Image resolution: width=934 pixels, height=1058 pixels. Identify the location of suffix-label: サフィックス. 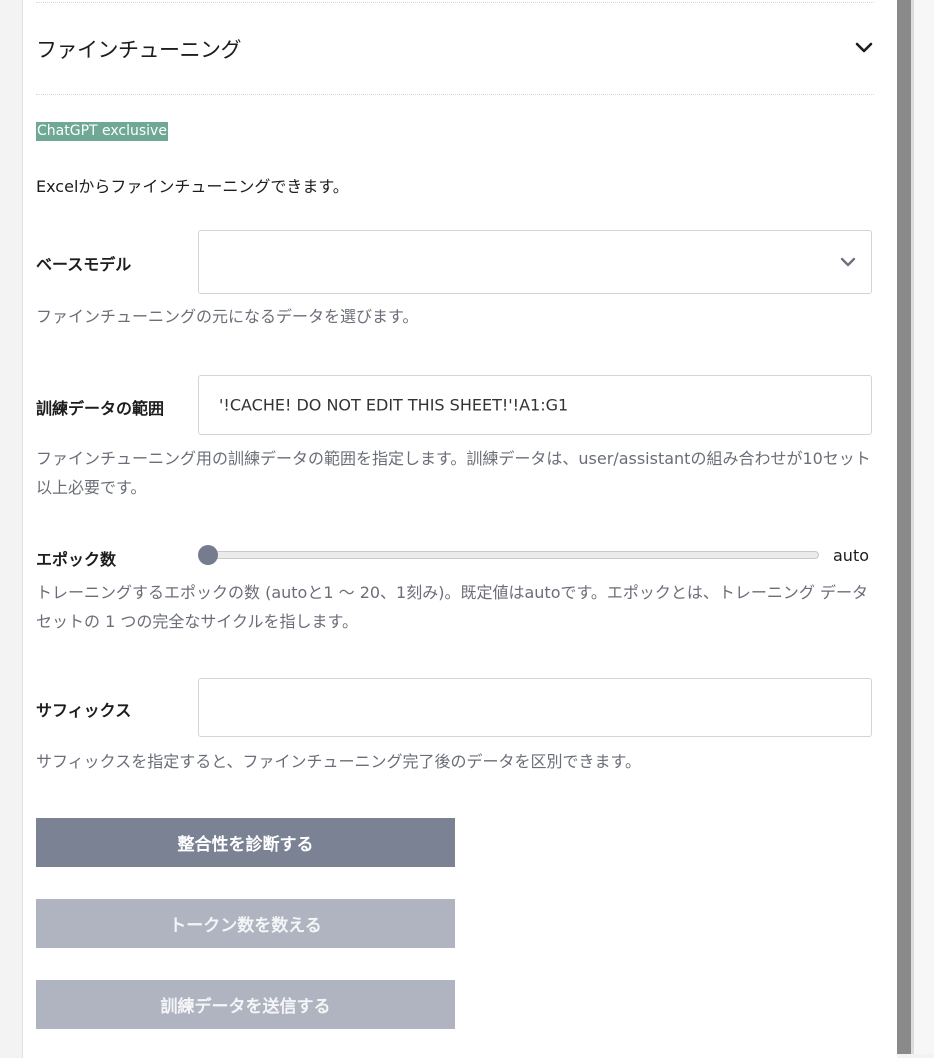
(84, 710).